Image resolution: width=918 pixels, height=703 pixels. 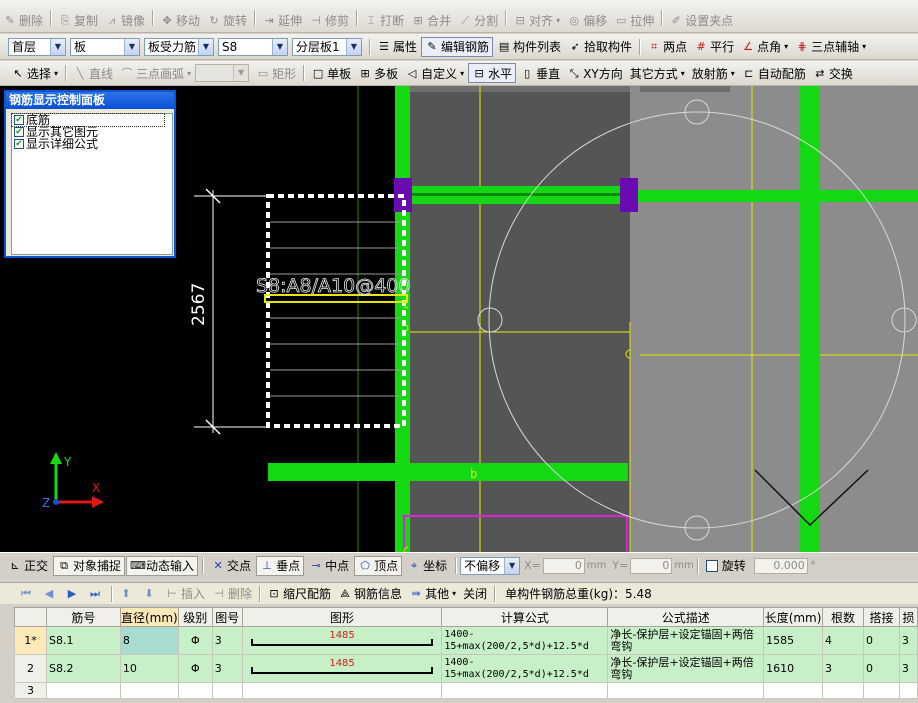 I want to click on selected-rebar: S8:A8/A10@400, so click(x=333, y=311).